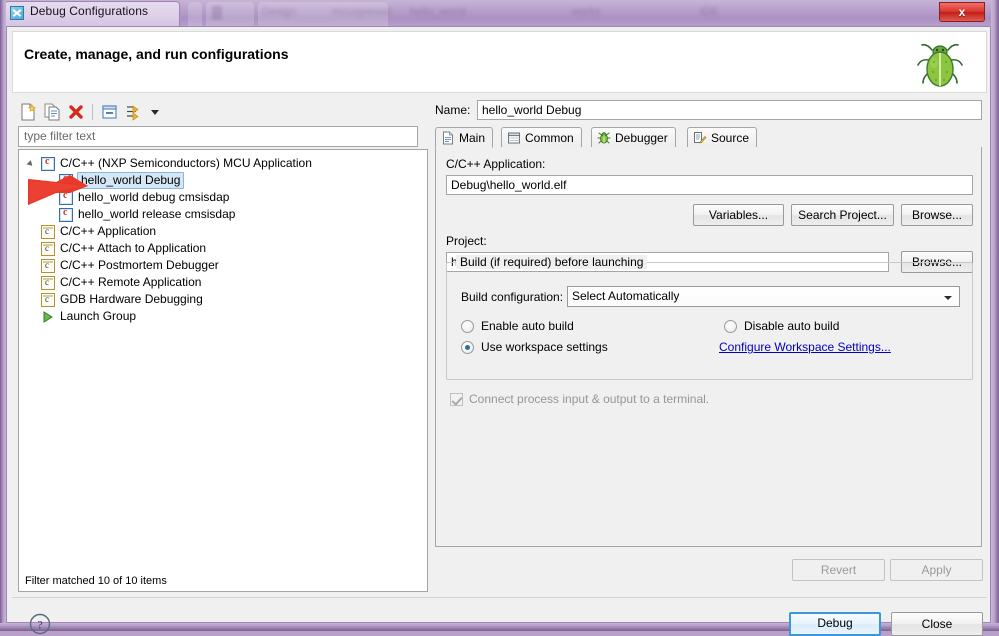 The height and width of the screenshot is (636, 999). I want to click on tab-label: Source, so click(730, 138).